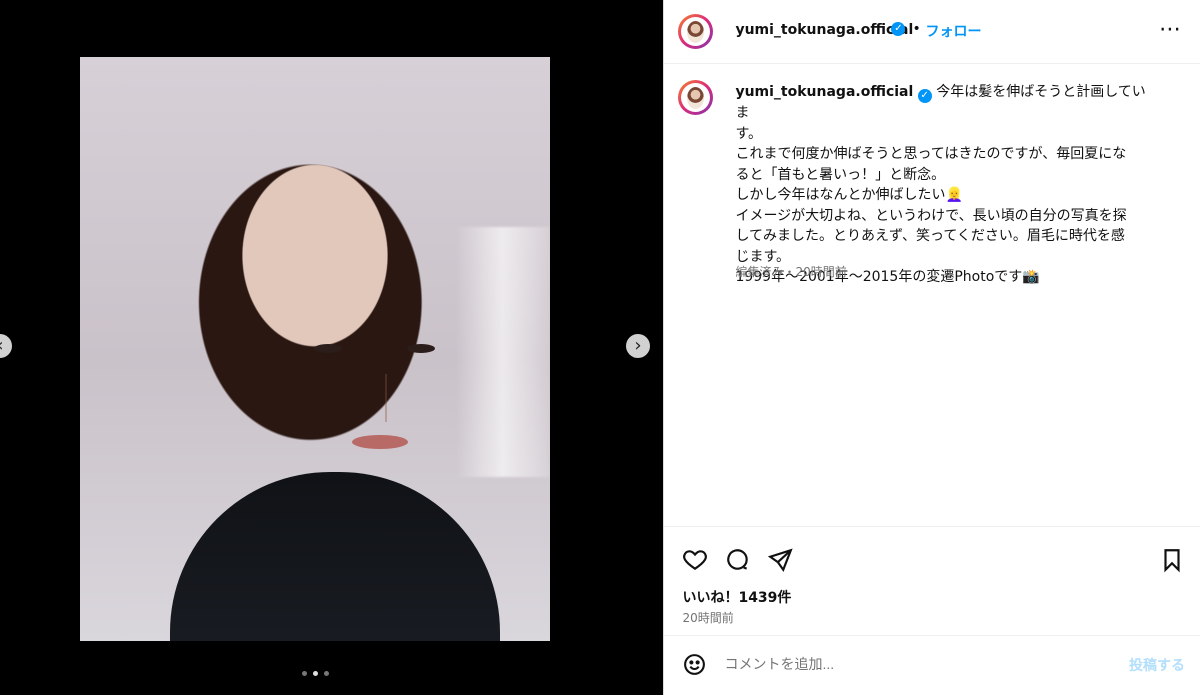  What do you see at coordinates (953, 31) in the screenshot?
I see `follow-button: フォロー` at bounding box center [953, 31].